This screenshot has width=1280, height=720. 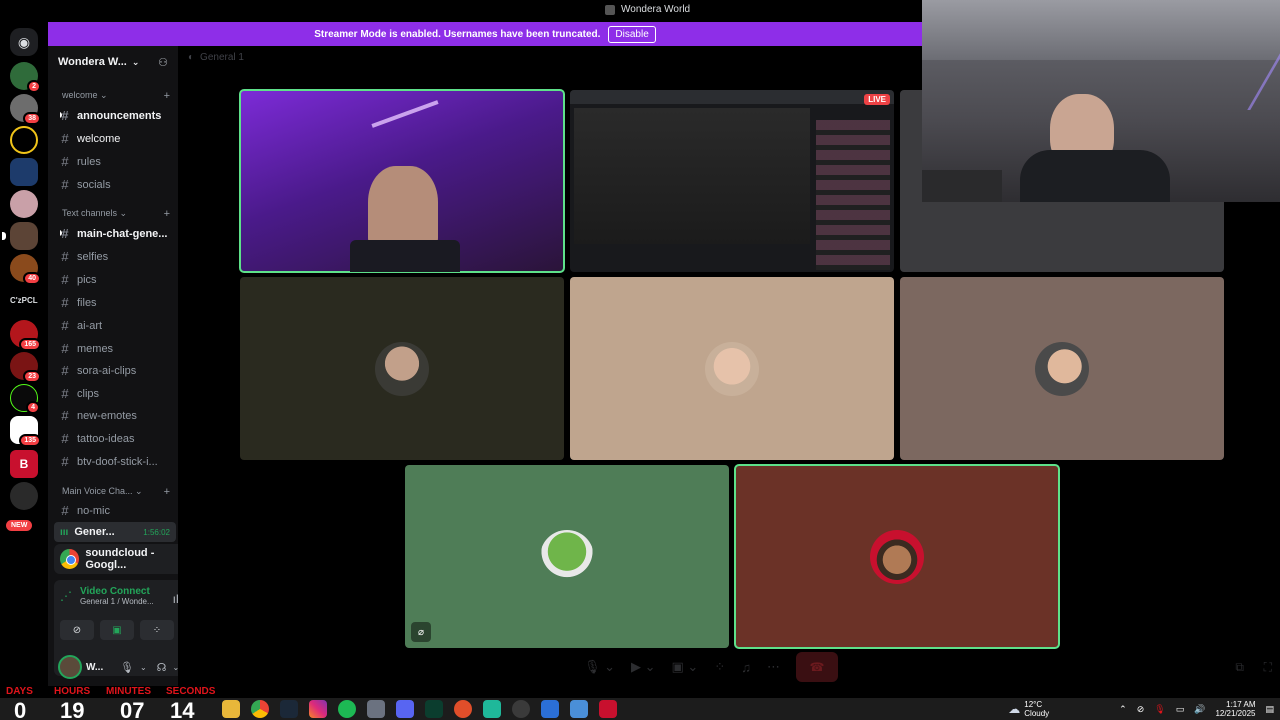 I want to click on stream-player, so click(x=692, y=176).